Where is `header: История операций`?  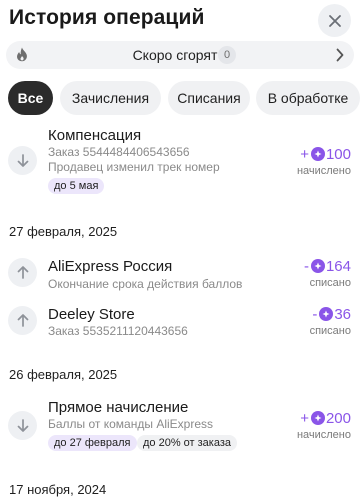 header: История операций is located at coordinates (180, 20).